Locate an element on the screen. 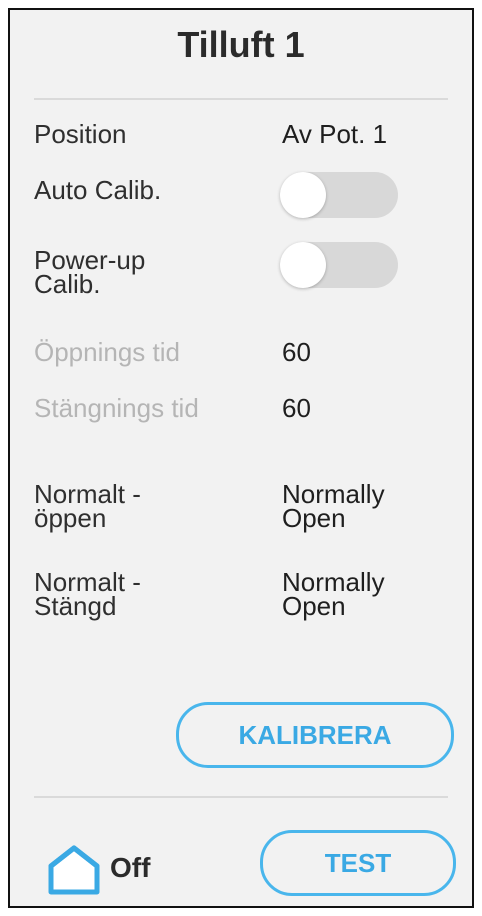 Image resolution: width=482 pixels, height=916 pixels. footer-divider is located at coordinates (241, 797).